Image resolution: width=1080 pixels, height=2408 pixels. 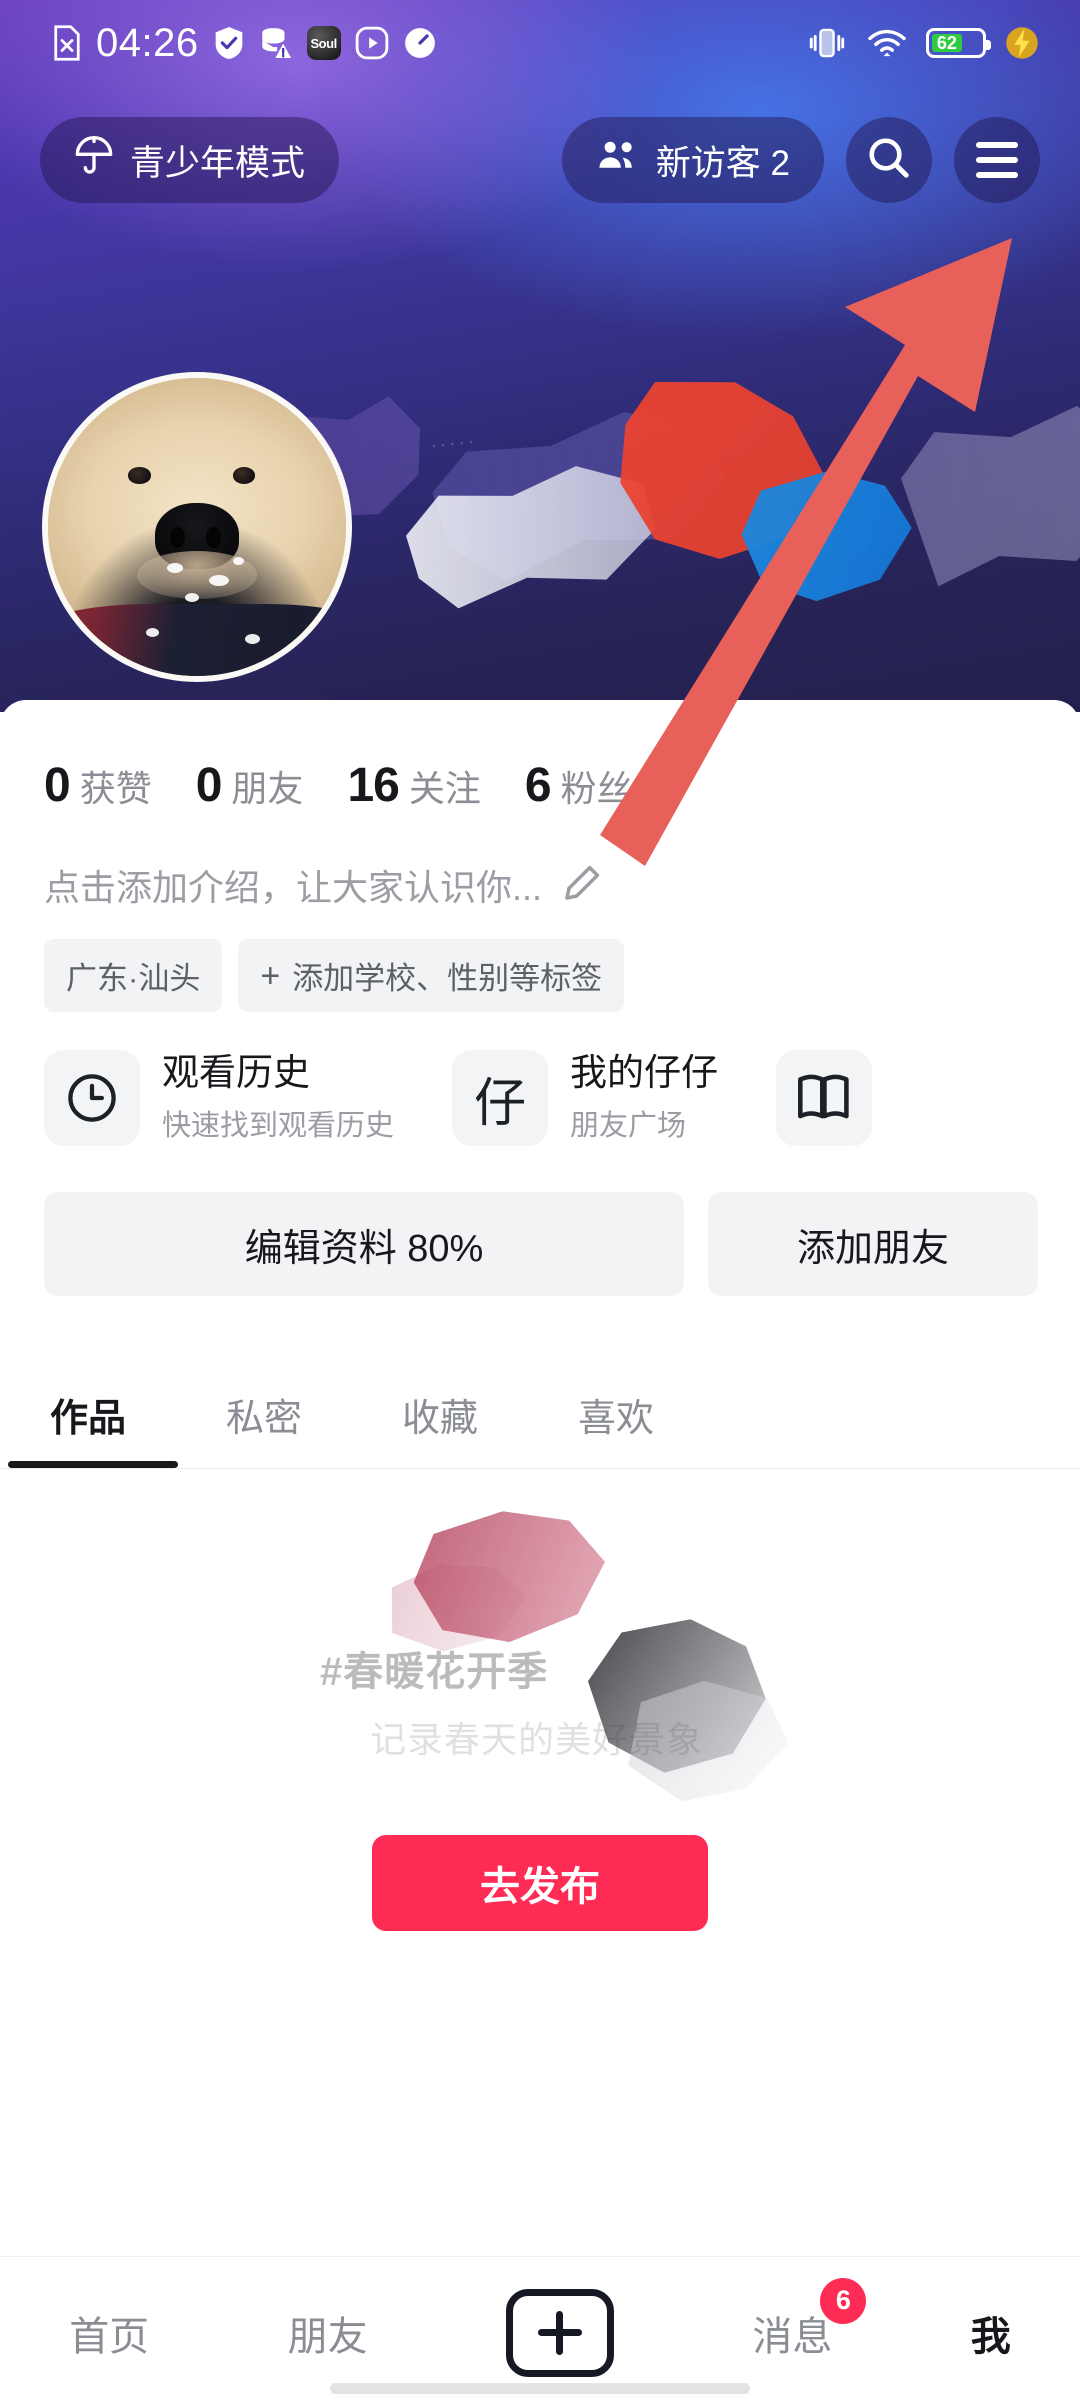 What do you see at coordinates (109, 2333) in the screenshot?
I see `nav-home: 首页` at bounding box center [109, 2333].